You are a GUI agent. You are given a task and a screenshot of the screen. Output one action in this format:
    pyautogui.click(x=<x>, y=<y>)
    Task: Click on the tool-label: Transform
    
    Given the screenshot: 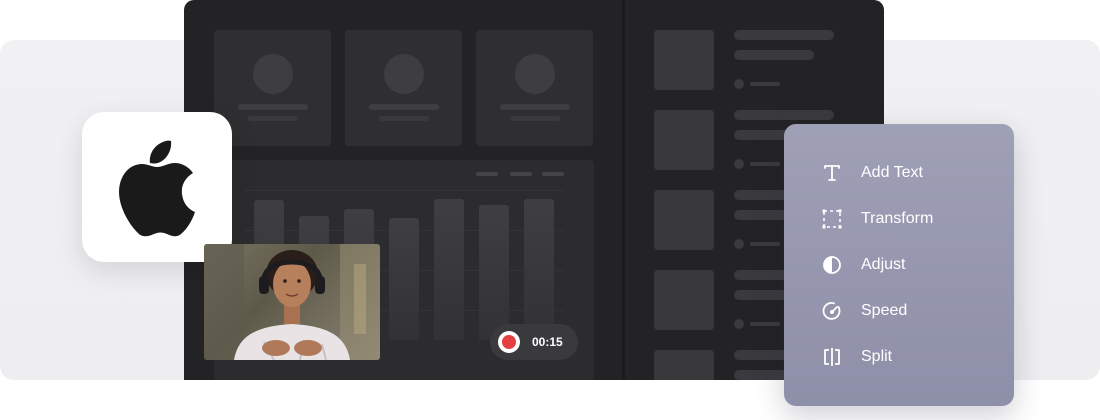 What is the action you would take?
    pyautogui.click(x=897, y=218)
    